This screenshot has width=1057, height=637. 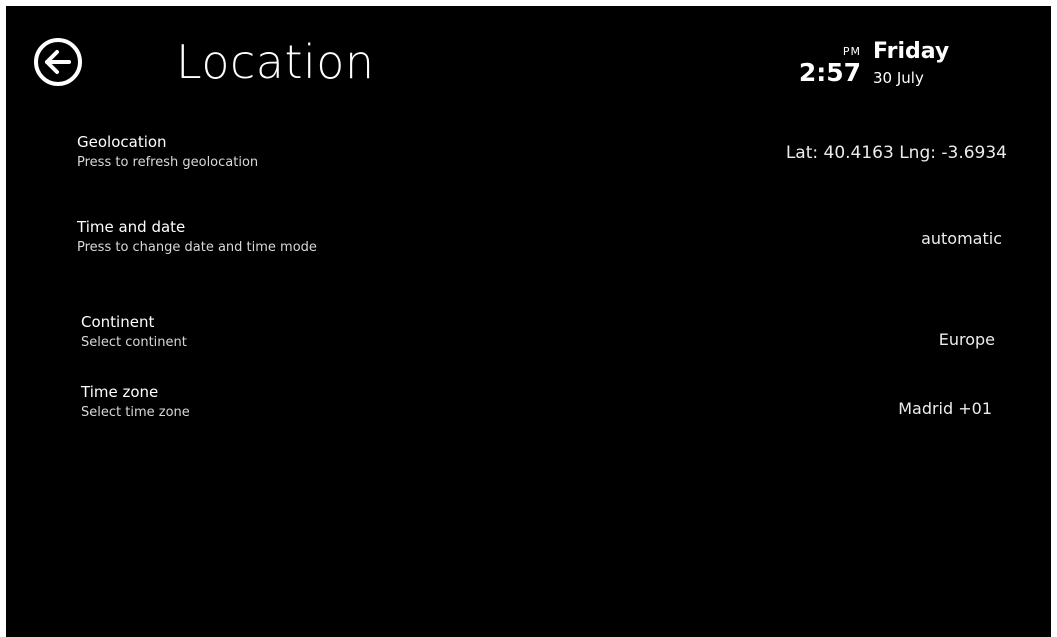 What do you see at coordinates (131, 227) in the screenshot?
I see `setting-title: Time and date` at bounding box center [131, 227].